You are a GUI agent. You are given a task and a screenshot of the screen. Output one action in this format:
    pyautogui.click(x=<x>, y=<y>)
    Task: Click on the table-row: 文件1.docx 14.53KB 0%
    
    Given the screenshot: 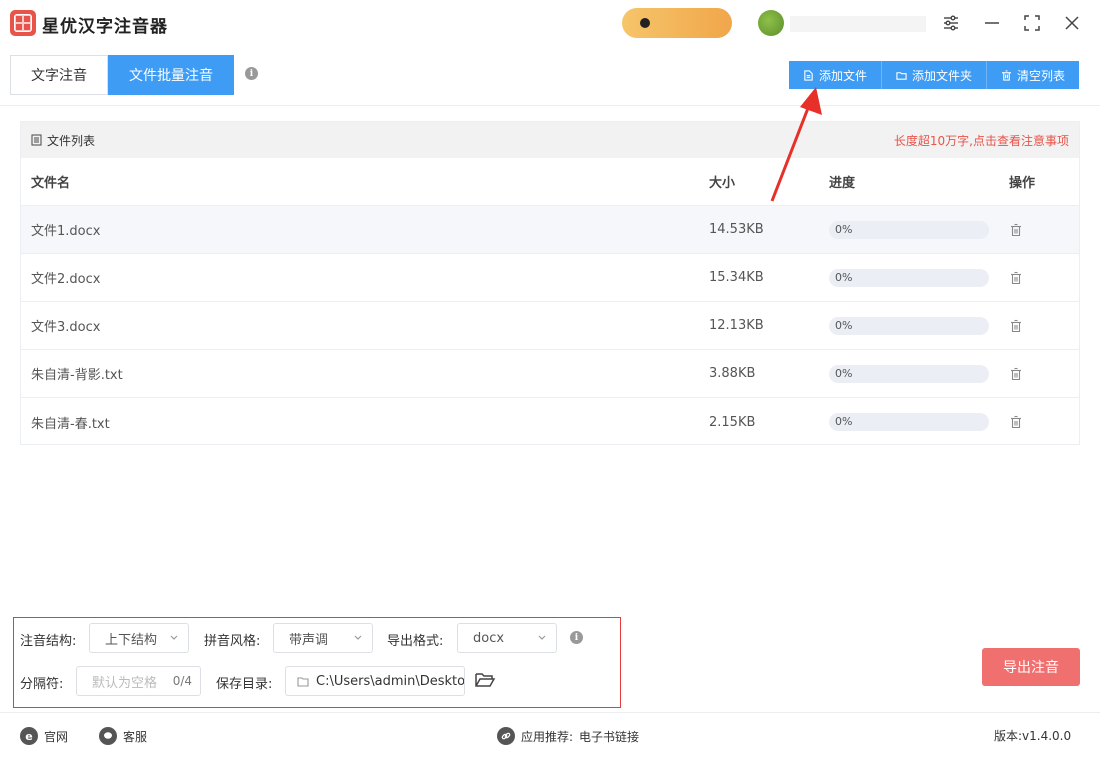 What is the action you would take?
    pyautogui.click(x=550, y=230)
    